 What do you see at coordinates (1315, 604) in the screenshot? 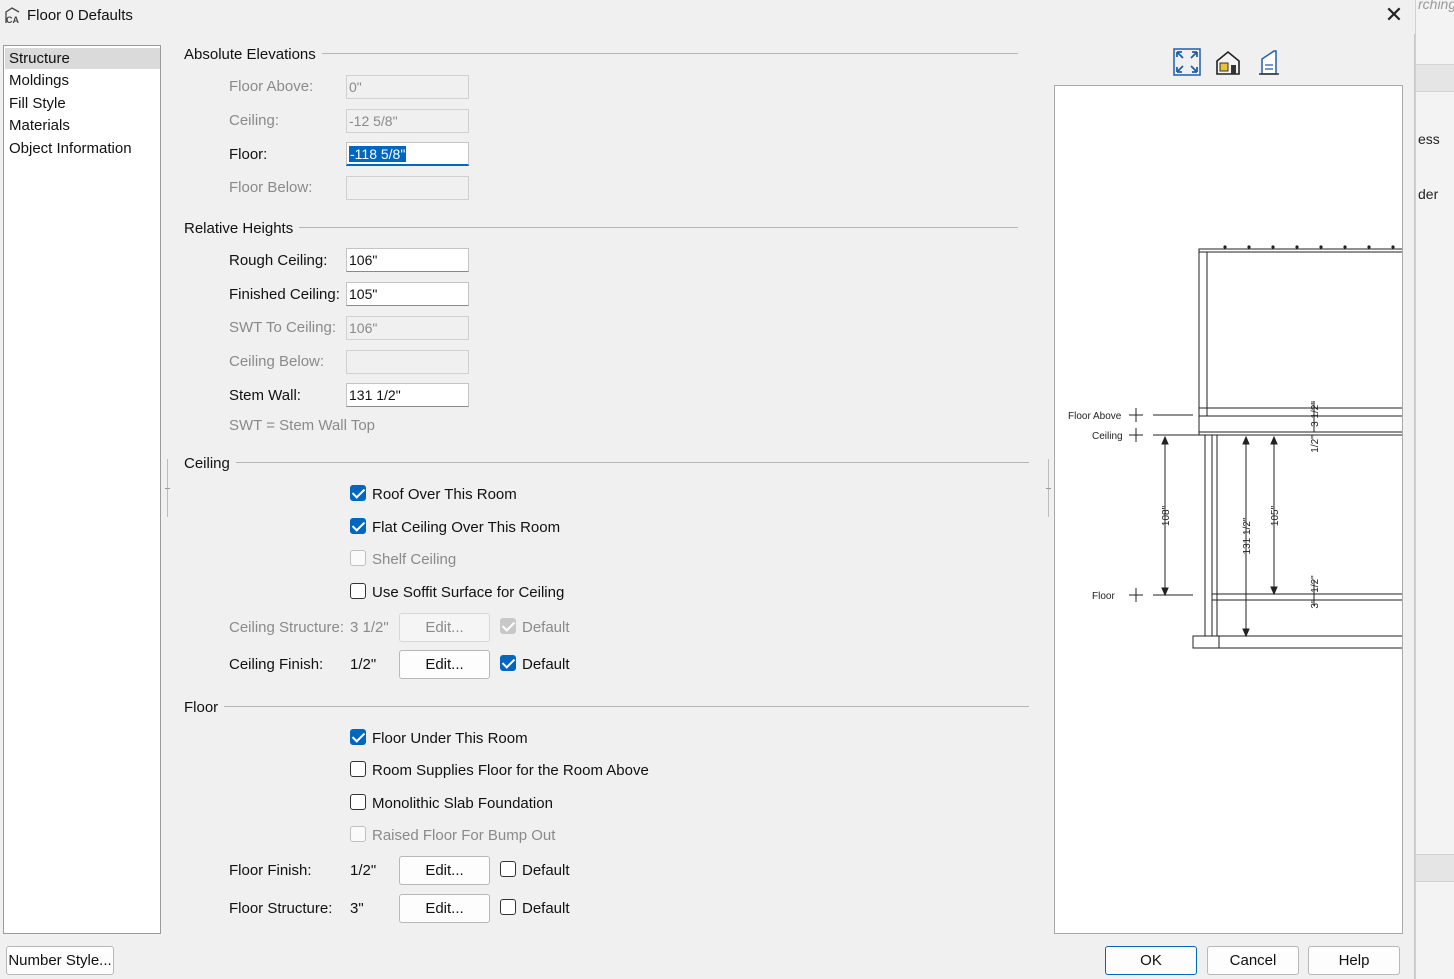
I see `dimension-label: 3"` at bounding box center [1315, 604].